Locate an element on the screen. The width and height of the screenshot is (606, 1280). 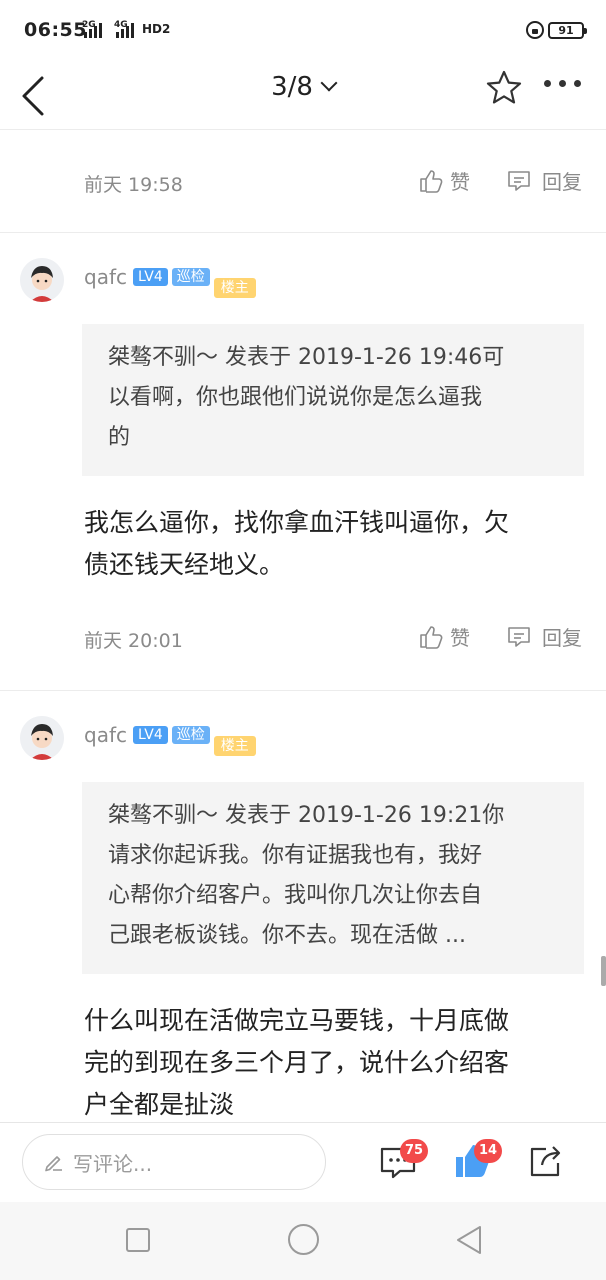
body-line: 我怎么逼你，找你拿血汗钱叫逼你，欠 is located at coordinates (297, 522).